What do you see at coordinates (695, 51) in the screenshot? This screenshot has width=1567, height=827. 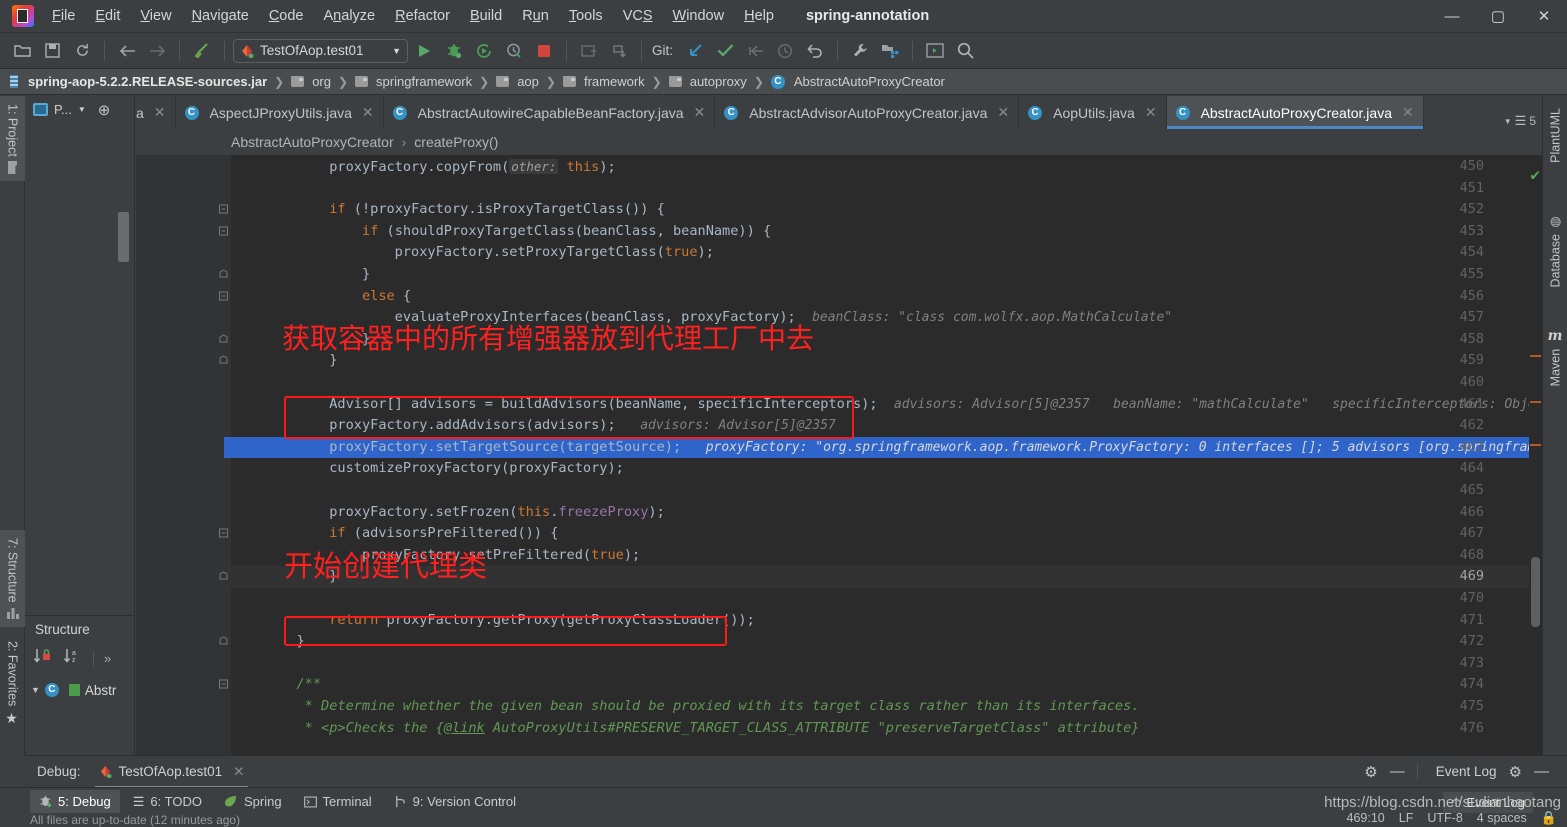 I see `git-update-icon` at bounding box center [695, 51].